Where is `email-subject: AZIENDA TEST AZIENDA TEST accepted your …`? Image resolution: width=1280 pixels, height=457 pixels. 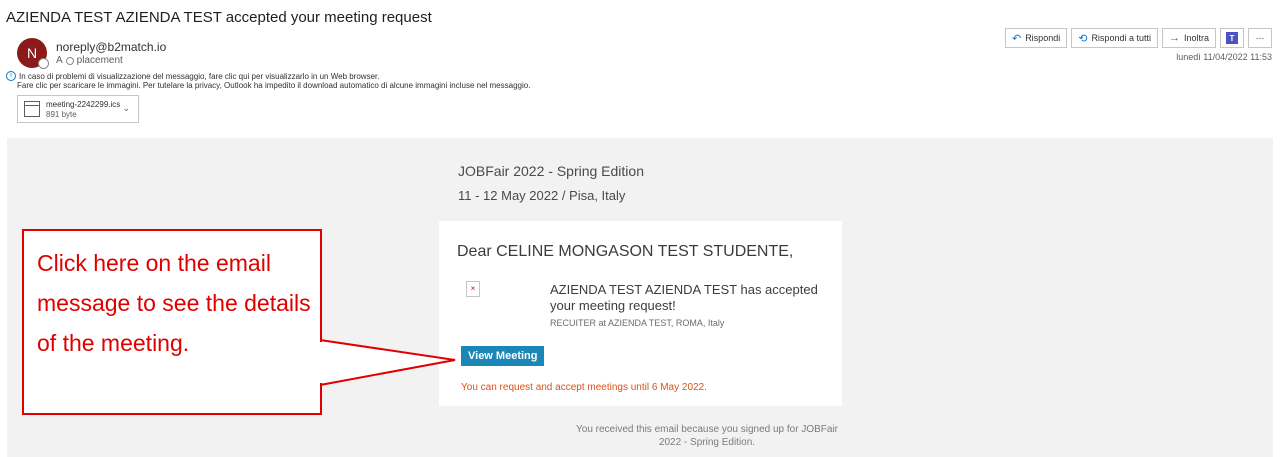 email-subject: AZIENDA TEST AZIENDA TEST accepted your … is located at coordinates (219, 17).